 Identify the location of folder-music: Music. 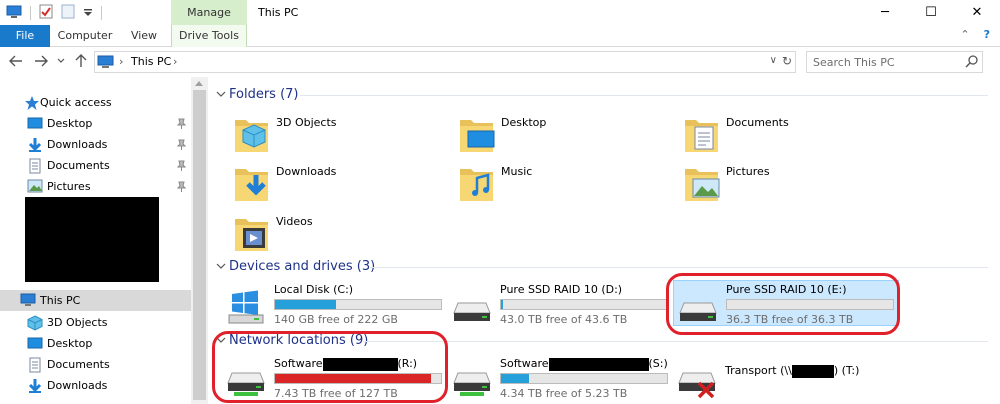
(567, 183).